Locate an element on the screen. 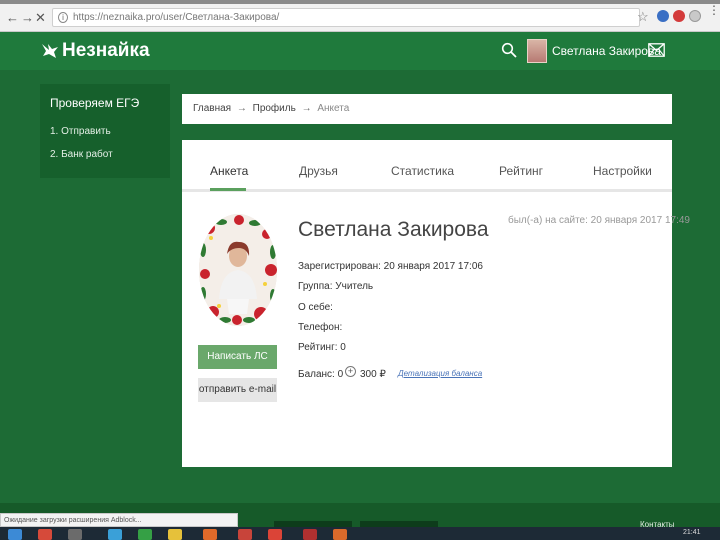 The width and height of the screenshot is (720, 540). send-email-button: отправить e-mail is located at coordinates (237, 390).